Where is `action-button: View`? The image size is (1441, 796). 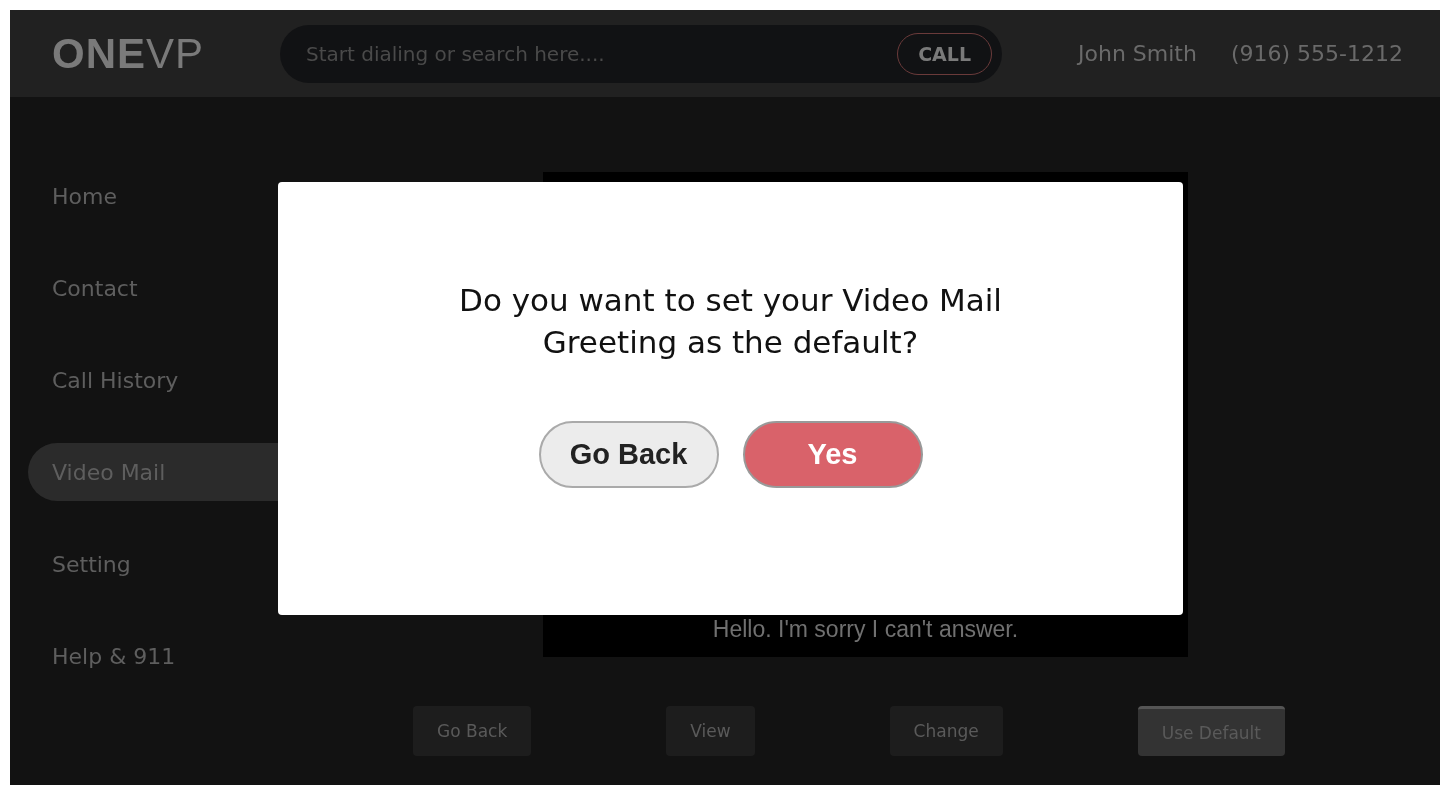 action-button: View is located at coordinates (710, 731).